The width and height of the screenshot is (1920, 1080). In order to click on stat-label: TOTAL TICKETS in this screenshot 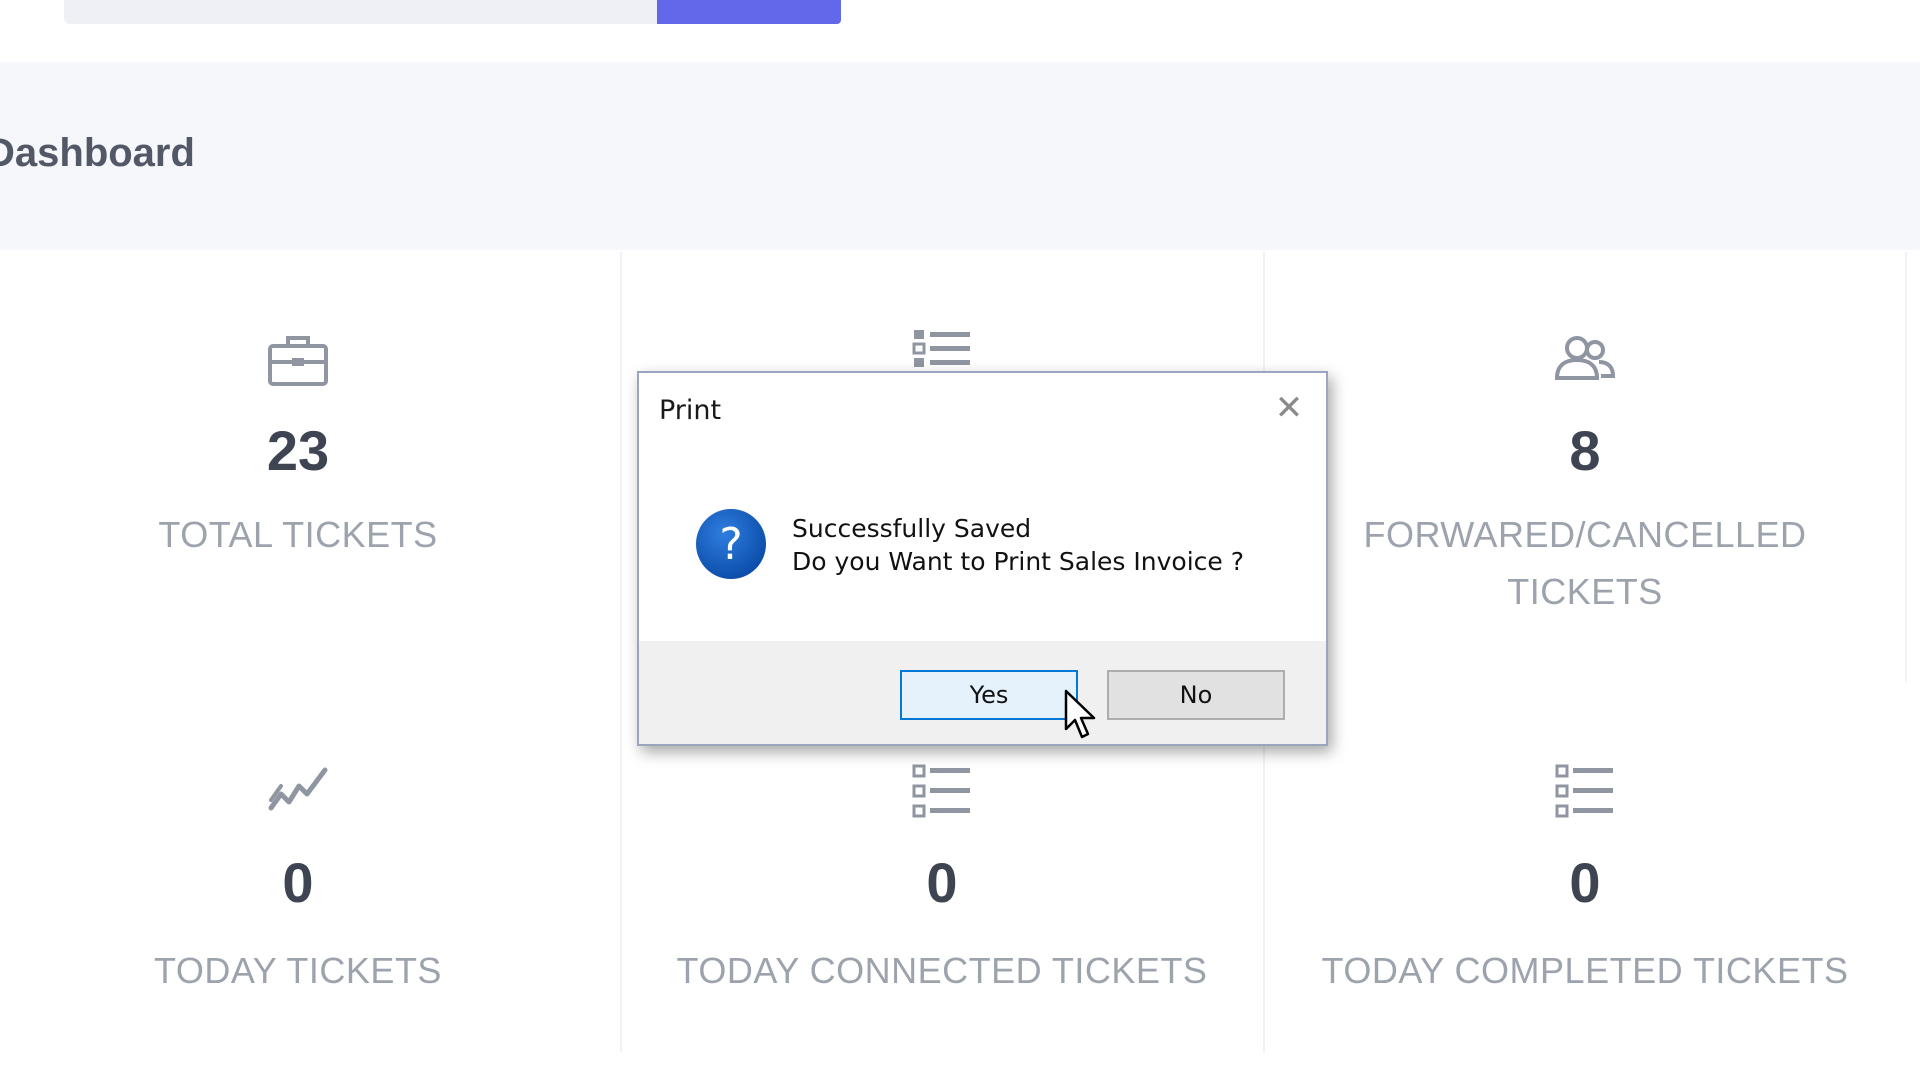, I will do `click(298, 534)`.